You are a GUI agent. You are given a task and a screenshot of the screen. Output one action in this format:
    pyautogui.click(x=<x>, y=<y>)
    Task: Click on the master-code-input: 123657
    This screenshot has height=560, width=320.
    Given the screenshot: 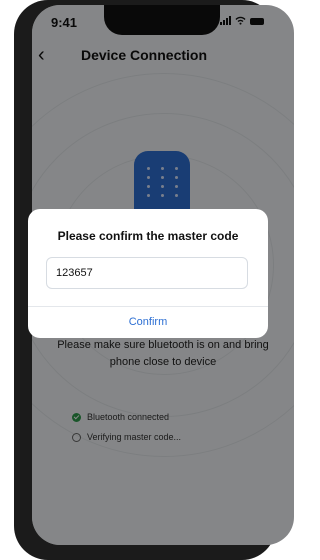 What is the action you would take?
    pyautogui.click(x=147, y=273)
    